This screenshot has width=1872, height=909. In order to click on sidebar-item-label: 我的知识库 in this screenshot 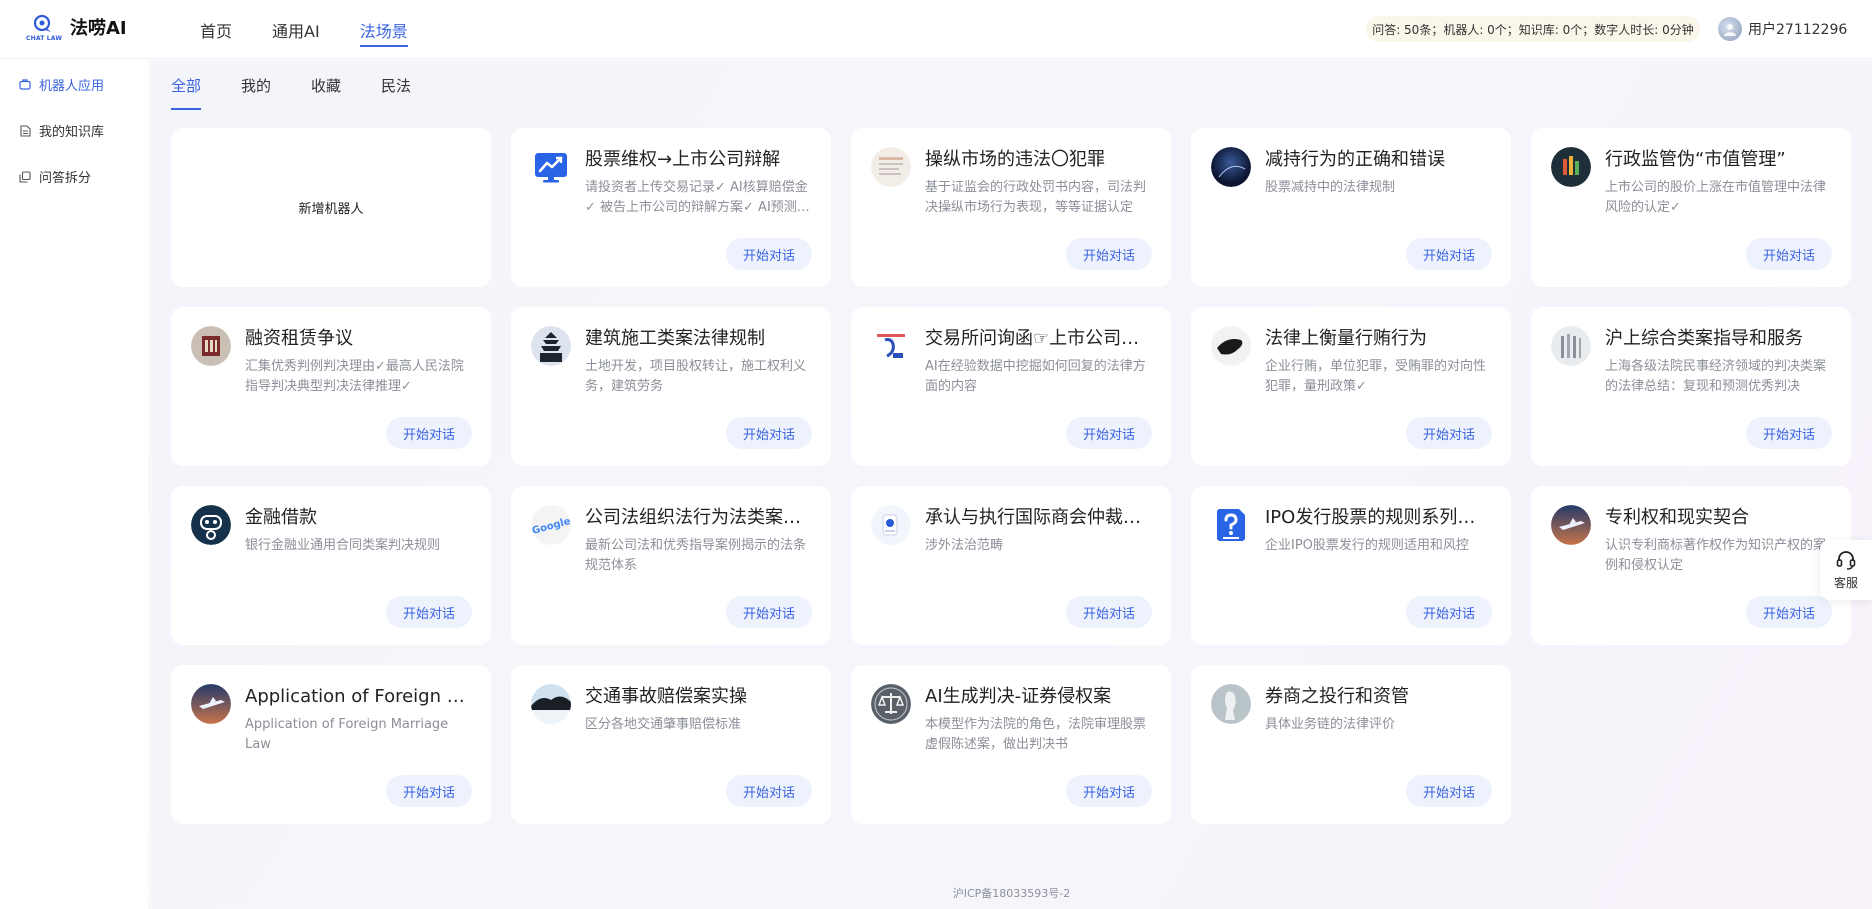, I will do `click(72, 132)`.